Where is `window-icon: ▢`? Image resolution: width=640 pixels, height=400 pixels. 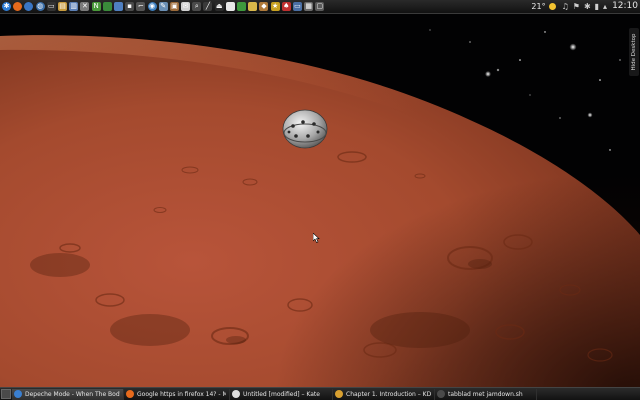 window-icon: ▢ is located at coordinates (320, 6).